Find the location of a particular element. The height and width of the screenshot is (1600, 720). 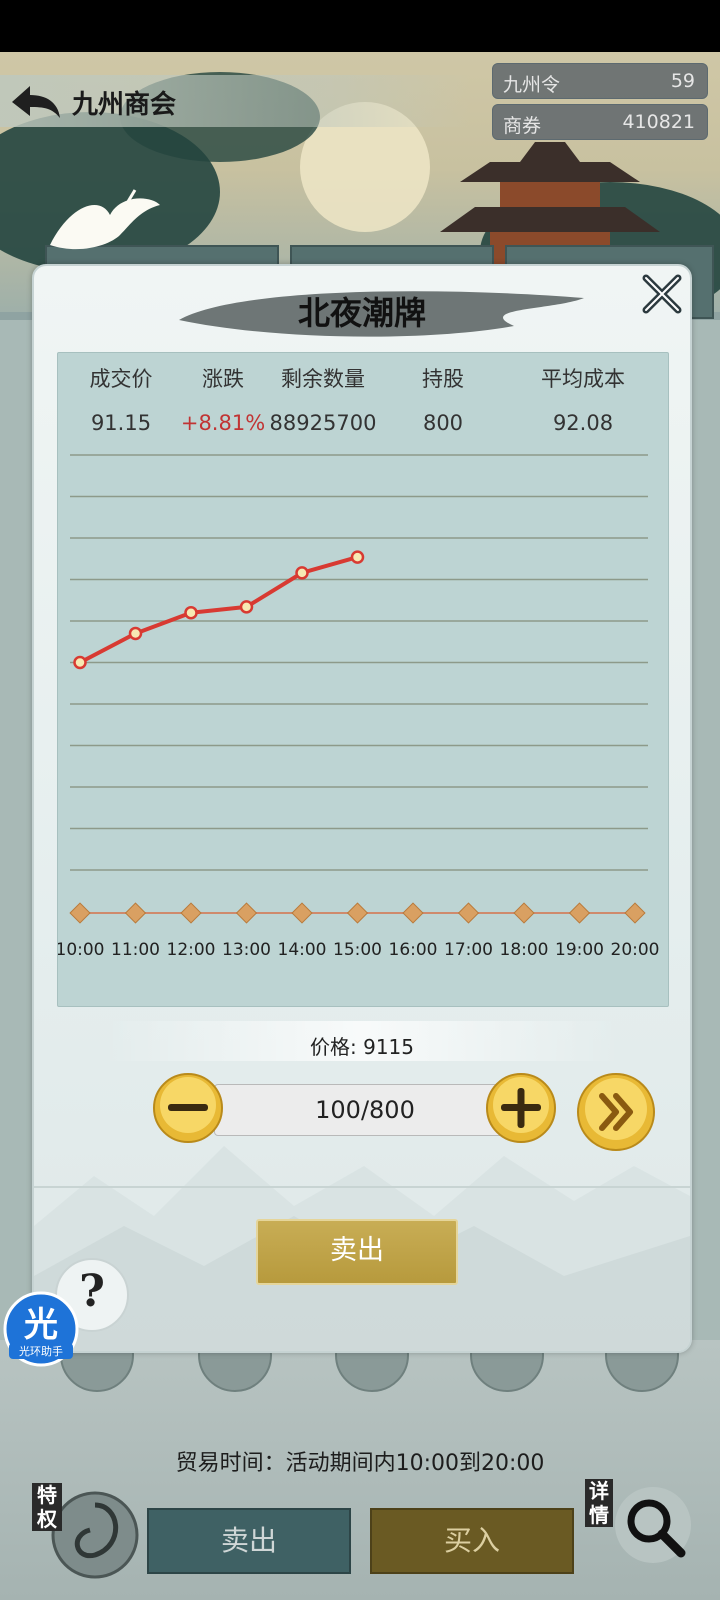

close-icon is located at coordinates (662, 294).